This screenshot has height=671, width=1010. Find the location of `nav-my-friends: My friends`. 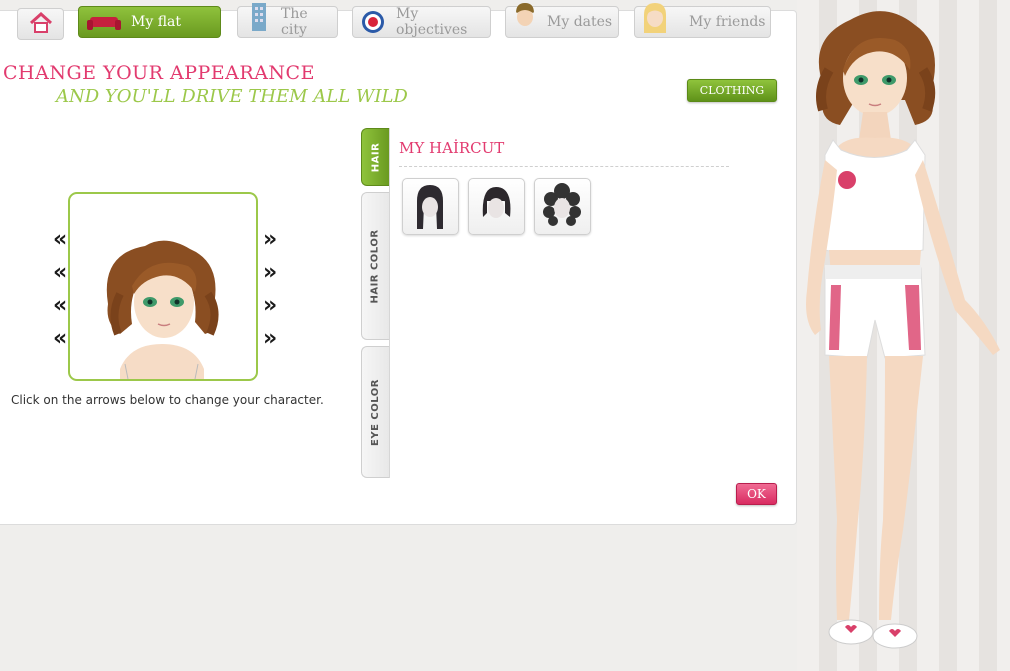

nav-my-friends: My friends is located at coordinates (702, 20).